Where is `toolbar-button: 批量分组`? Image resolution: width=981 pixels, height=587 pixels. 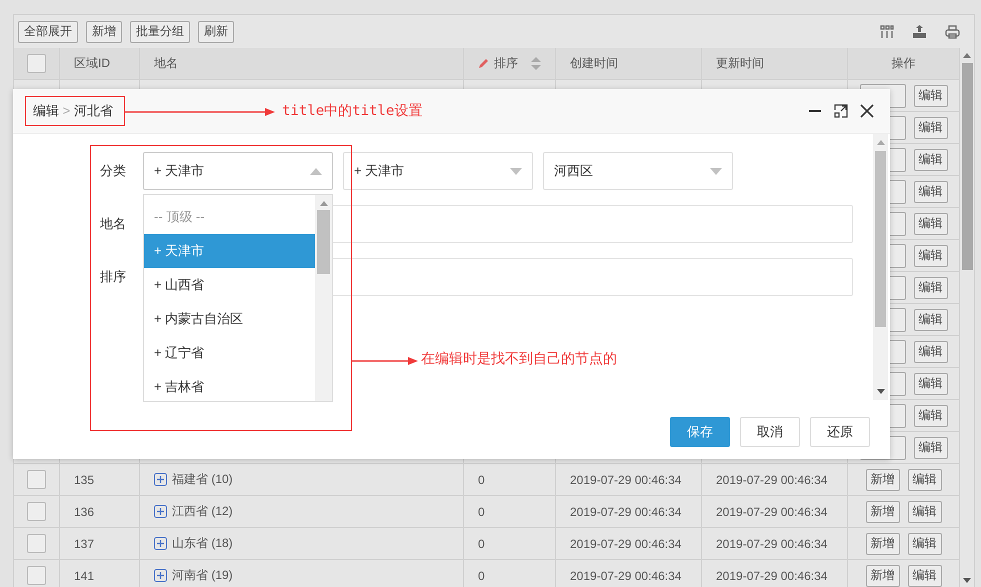 toolbar-button: 批量分组 is located at coordinates (160, 31).